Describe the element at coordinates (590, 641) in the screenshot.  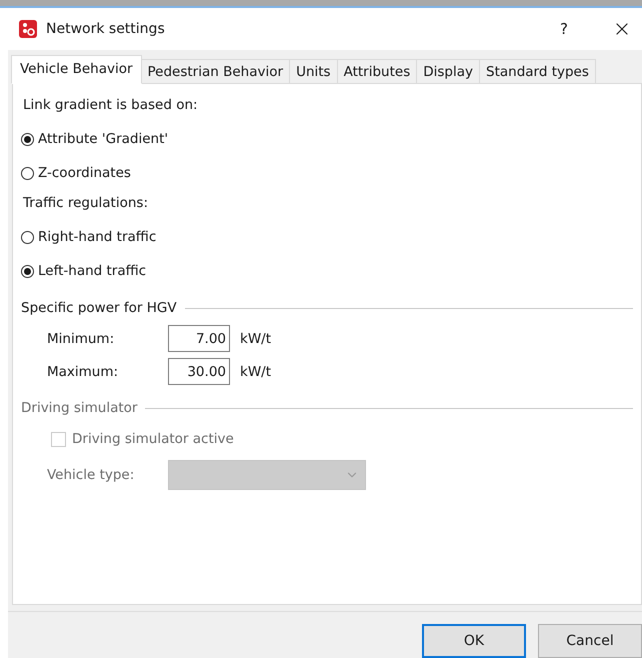
I see `dialog-button: Cancel` at that location.